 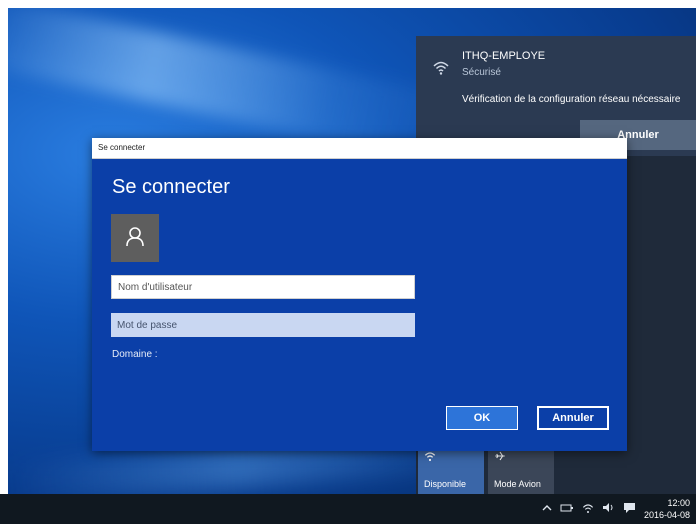 I want to click on cancel-button: Annuler, so click(x=573, y=418).